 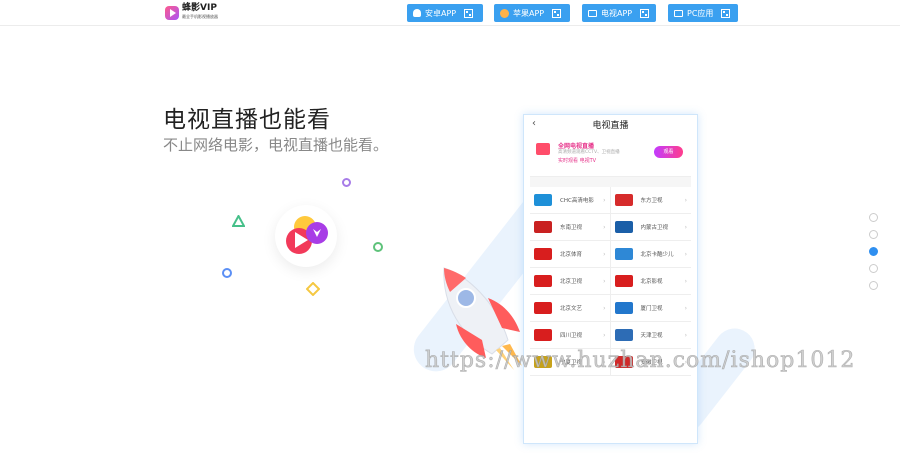 I want to click on channel-item: 北京卫视 ›, so click(x=570, y=281).